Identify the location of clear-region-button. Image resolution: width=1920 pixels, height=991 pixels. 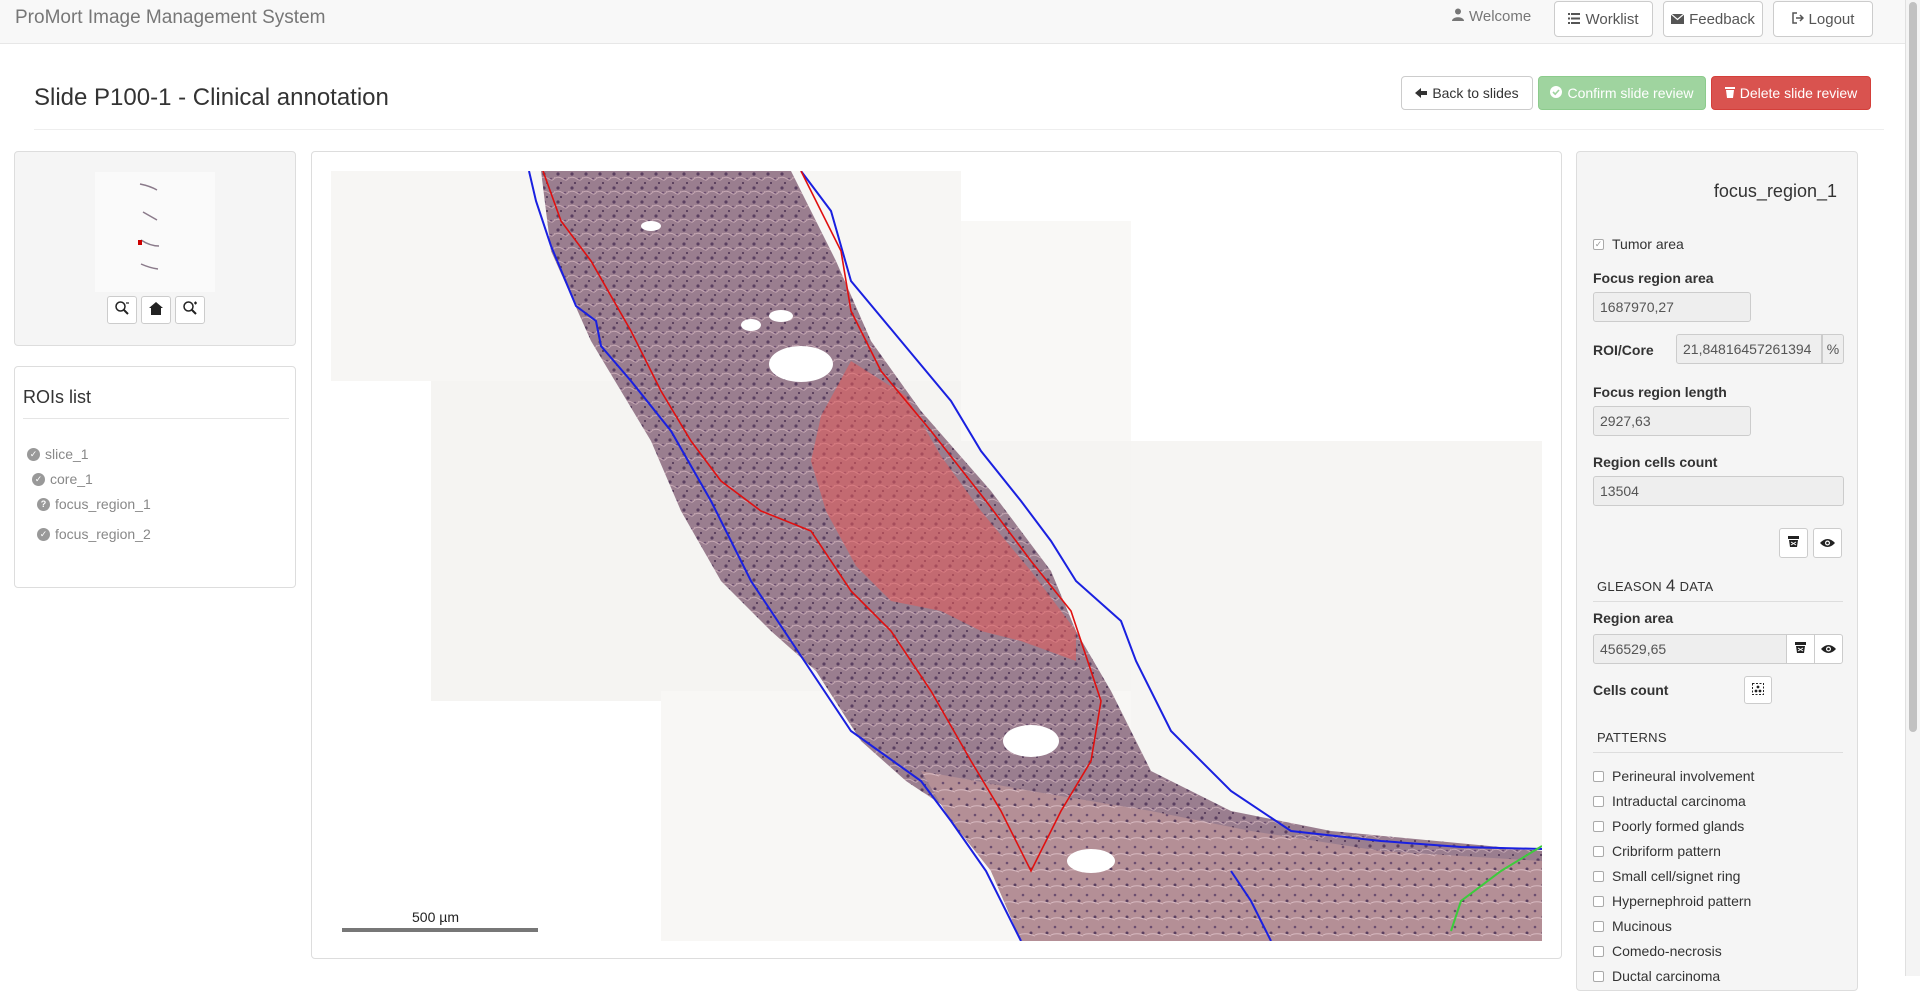
(1800, 649).